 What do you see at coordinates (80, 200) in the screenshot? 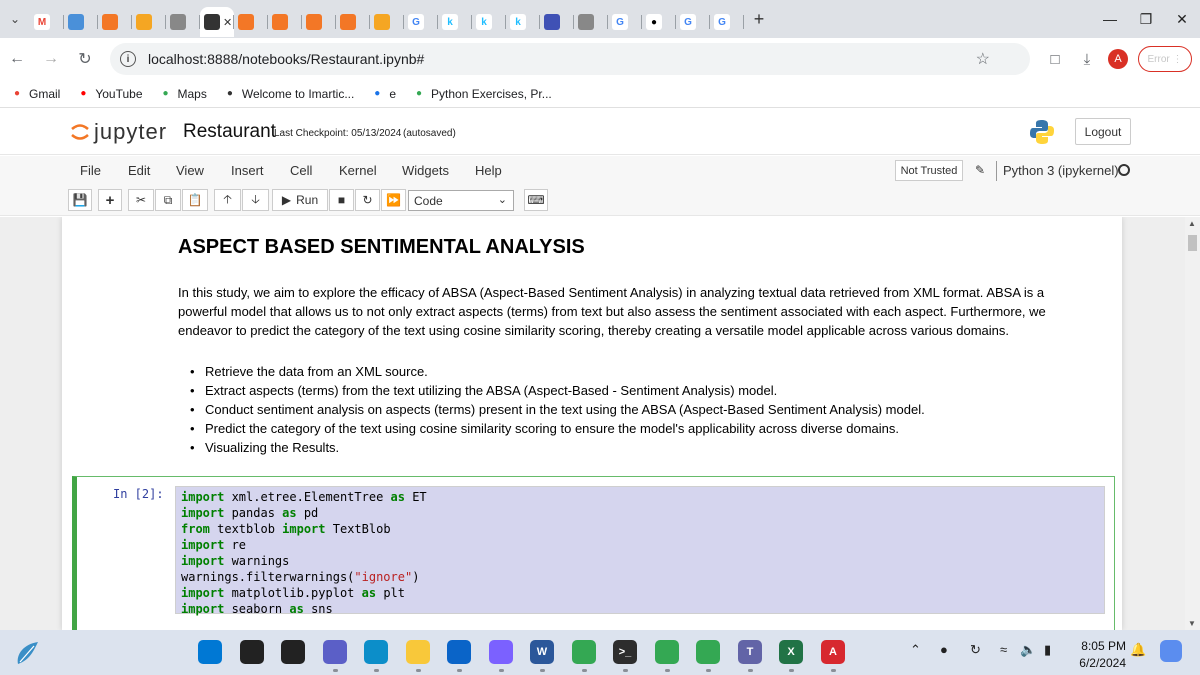
I see `save-icon: 💾` at bounding box center [80, 200].